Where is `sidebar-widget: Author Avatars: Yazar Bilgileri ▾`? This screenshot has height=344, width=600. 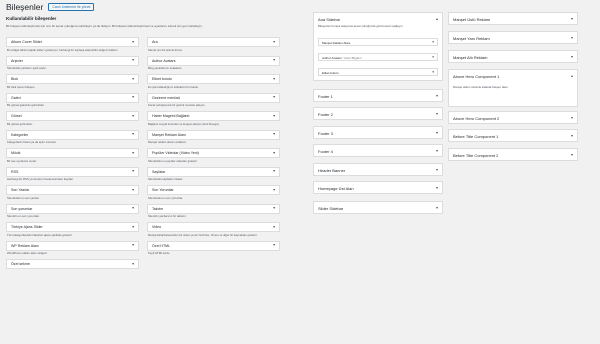 sidebar-widget: Author Avatars: Yazar Bilgileri ▾ is located at coordinates (378, 57).